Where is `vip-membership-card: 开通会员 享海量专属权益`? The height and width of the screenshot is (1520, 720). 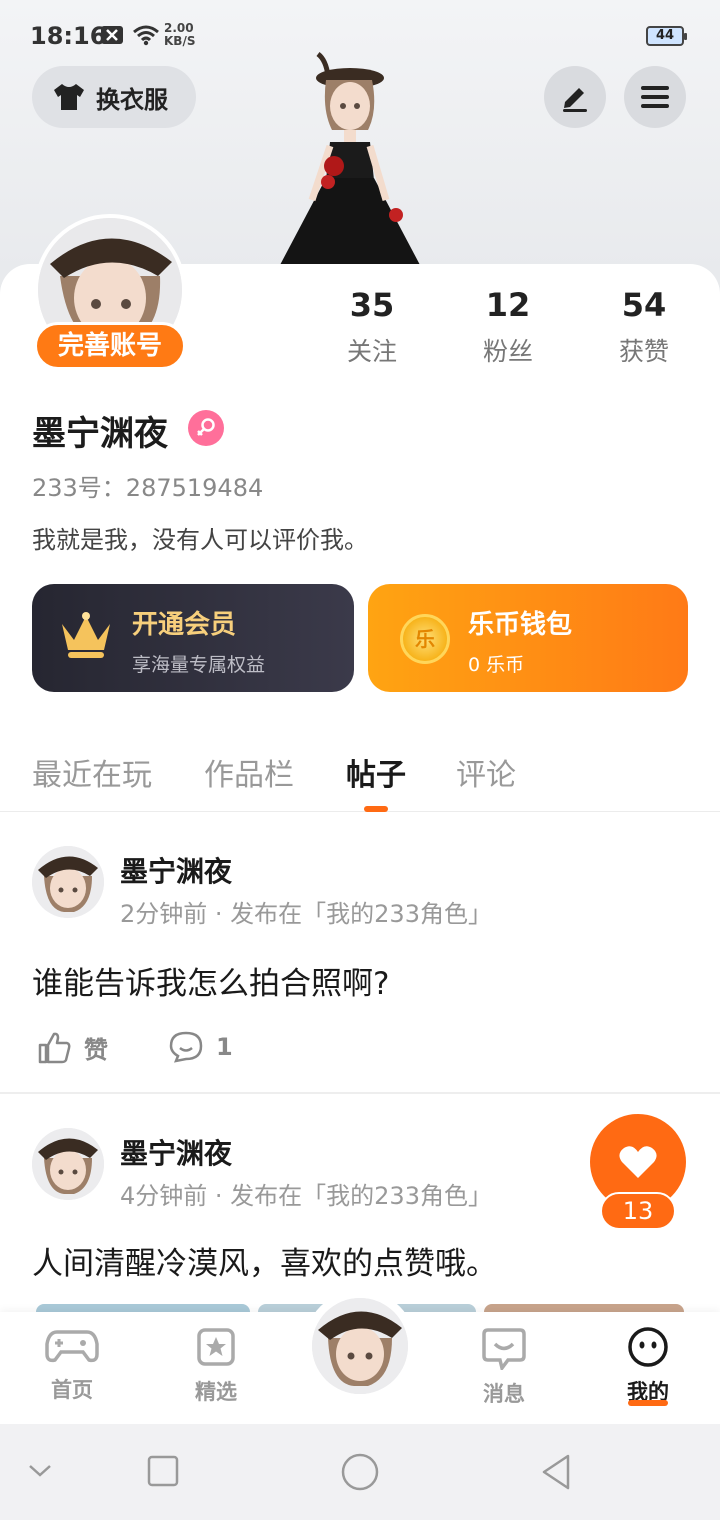
vip-membership-card: 开通会员 享海量专属权益 is located at coordinates (193, 638).